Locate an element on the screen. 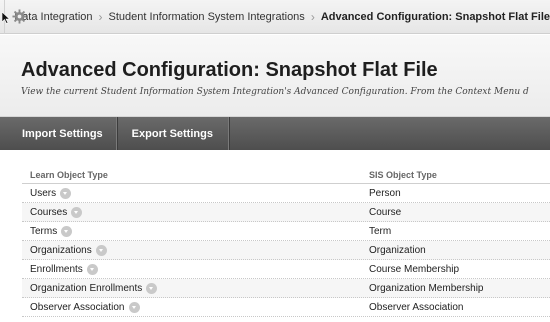 This screenshot has height=322, width=550. table-row: Terms Term is located at coordinates (286, 231).